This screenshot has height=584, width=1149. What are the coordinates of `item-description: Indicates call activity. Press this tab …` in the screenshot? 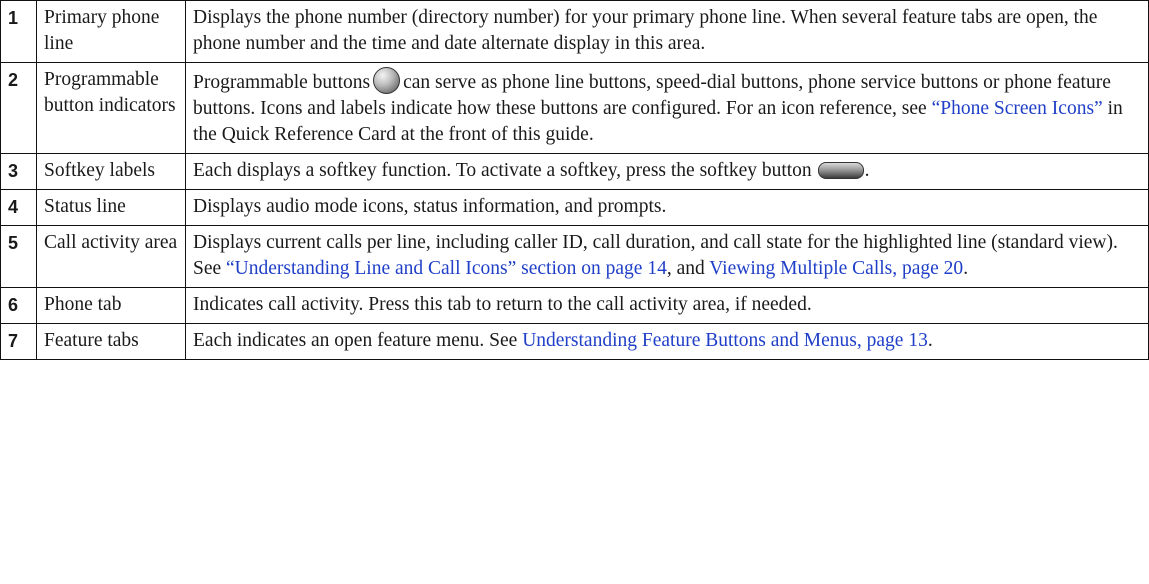 It's located at (667, 305).